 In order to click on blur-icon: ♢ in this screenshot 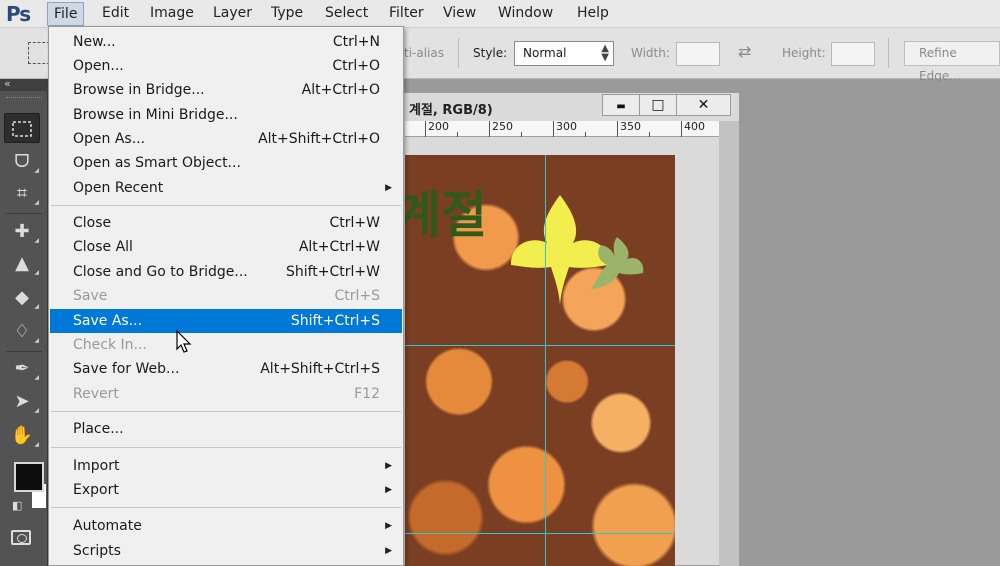, I will do `click(22, 331)`.